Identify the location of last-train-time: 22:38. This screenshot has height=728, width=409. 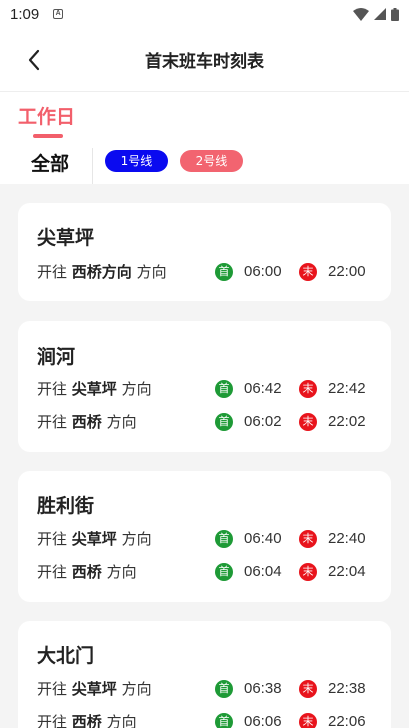
(347, 688).